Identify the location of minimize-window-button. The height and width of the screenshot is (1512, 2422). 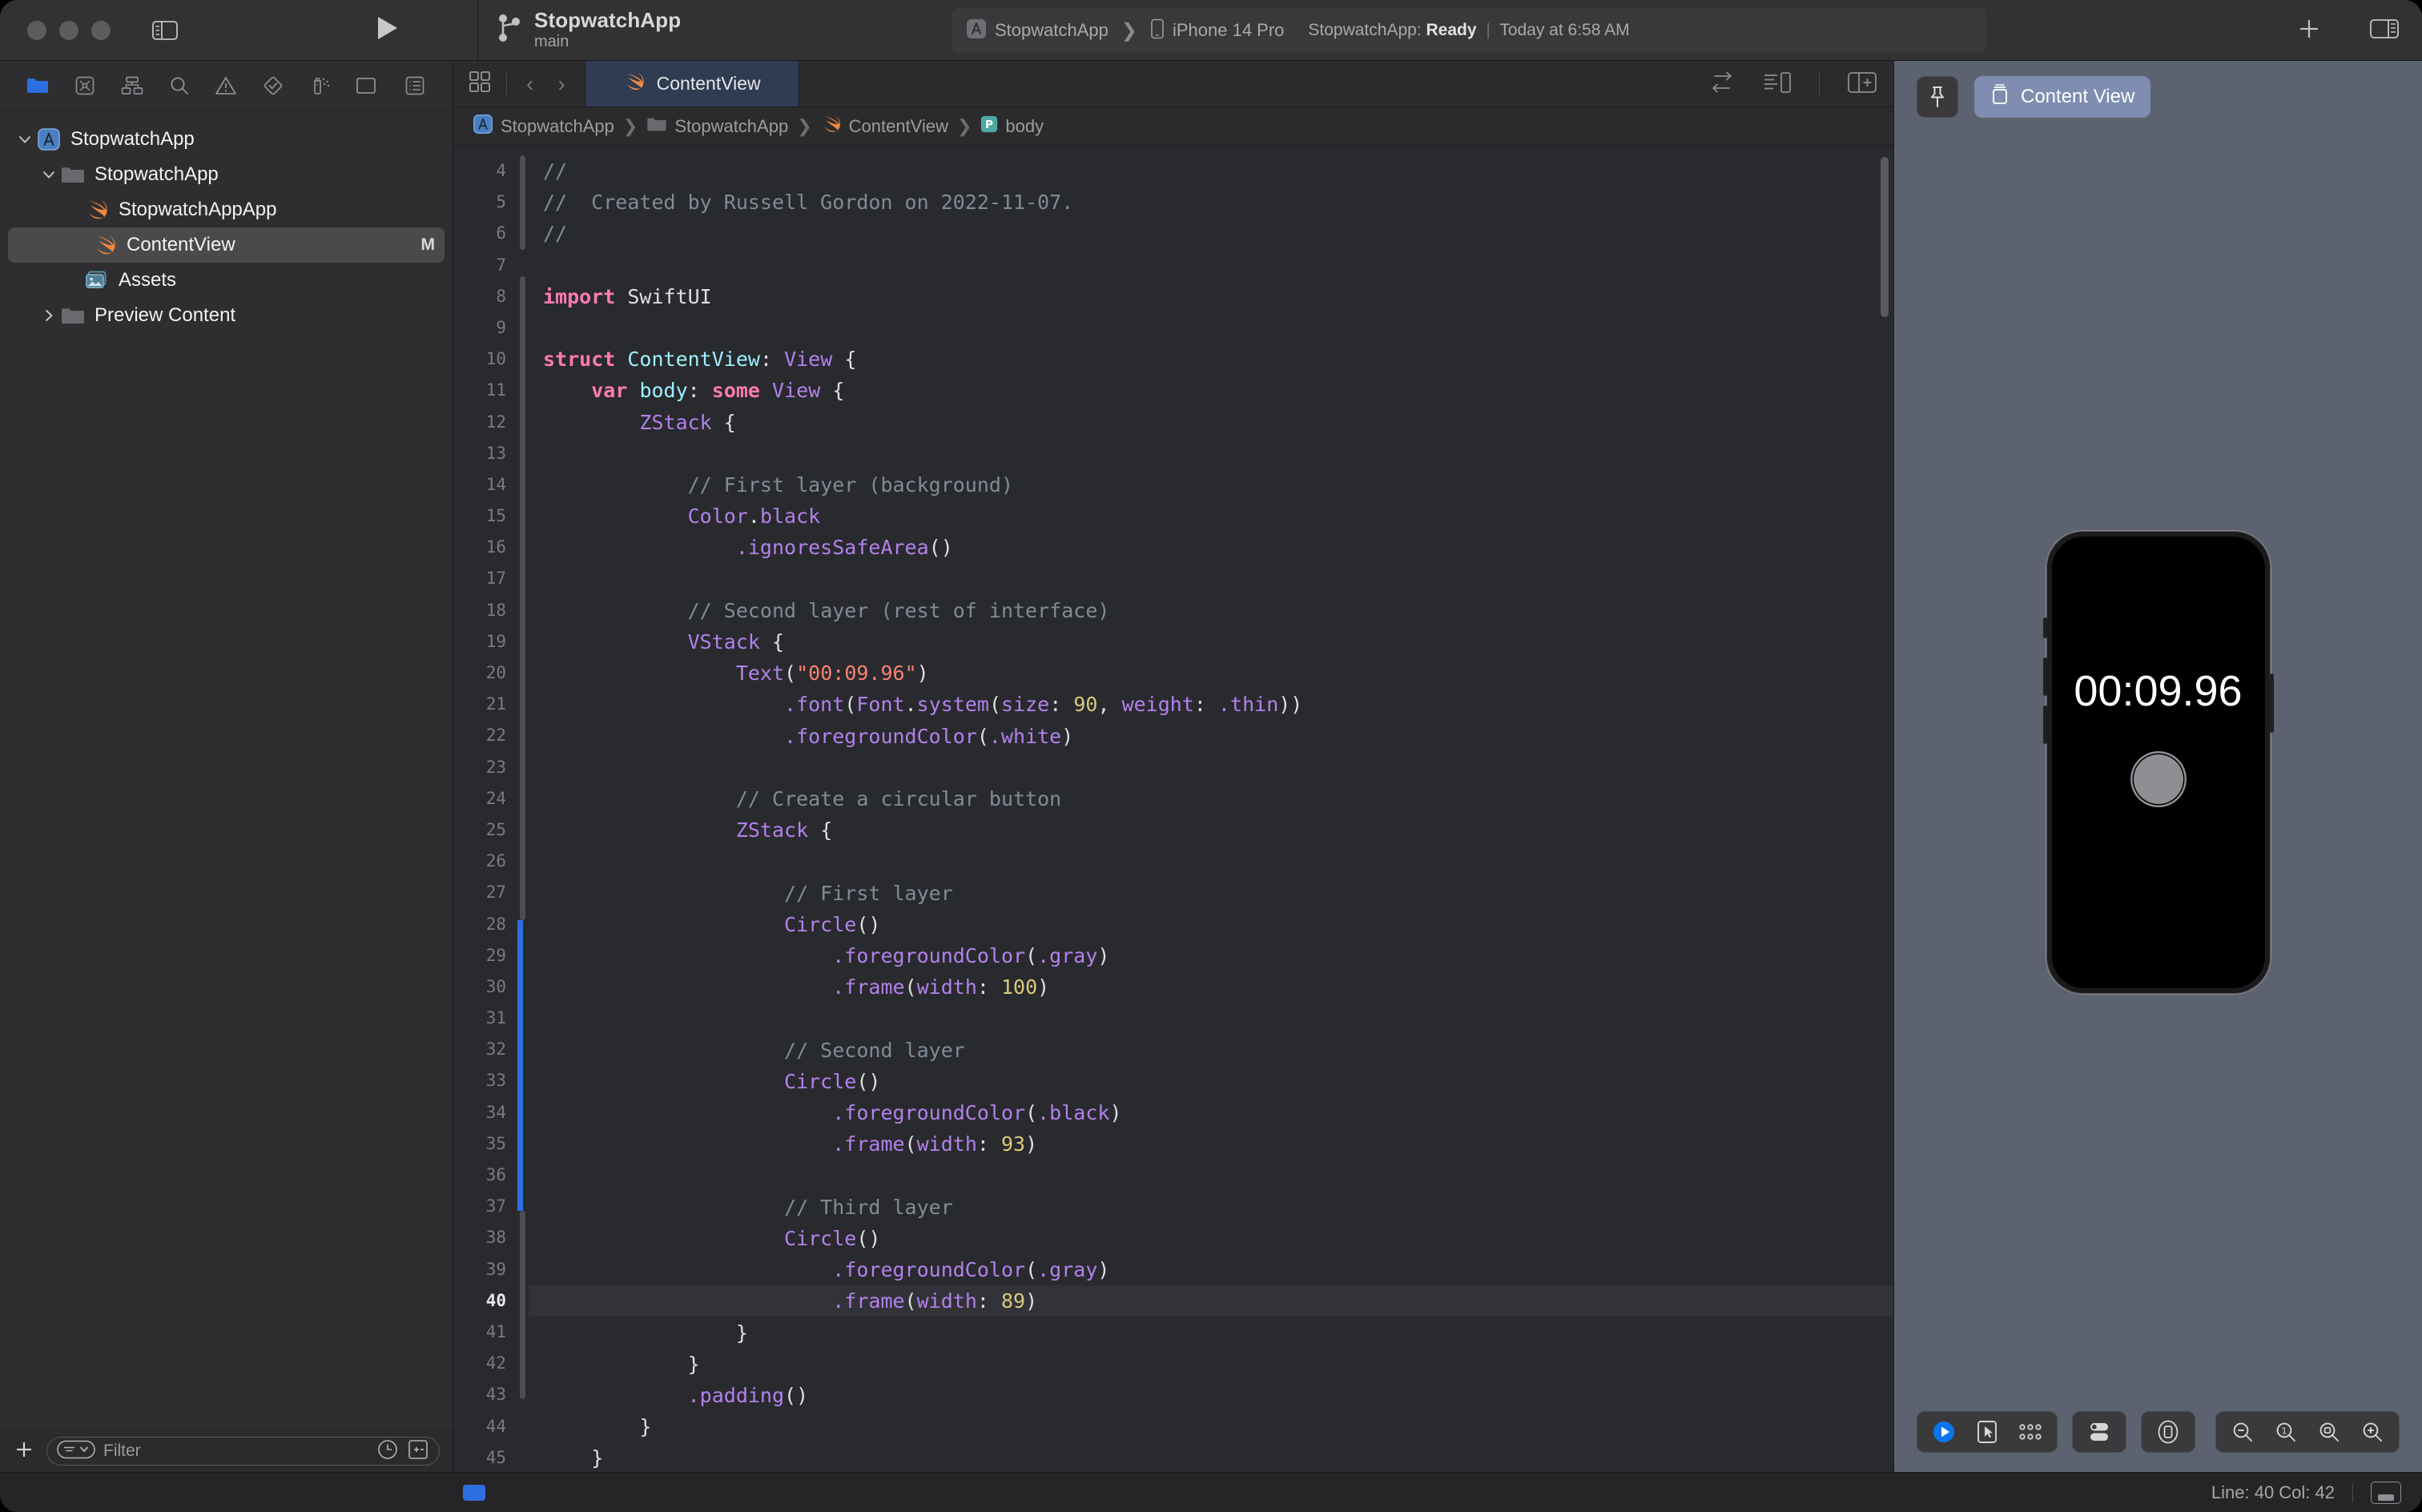
(68, 30).